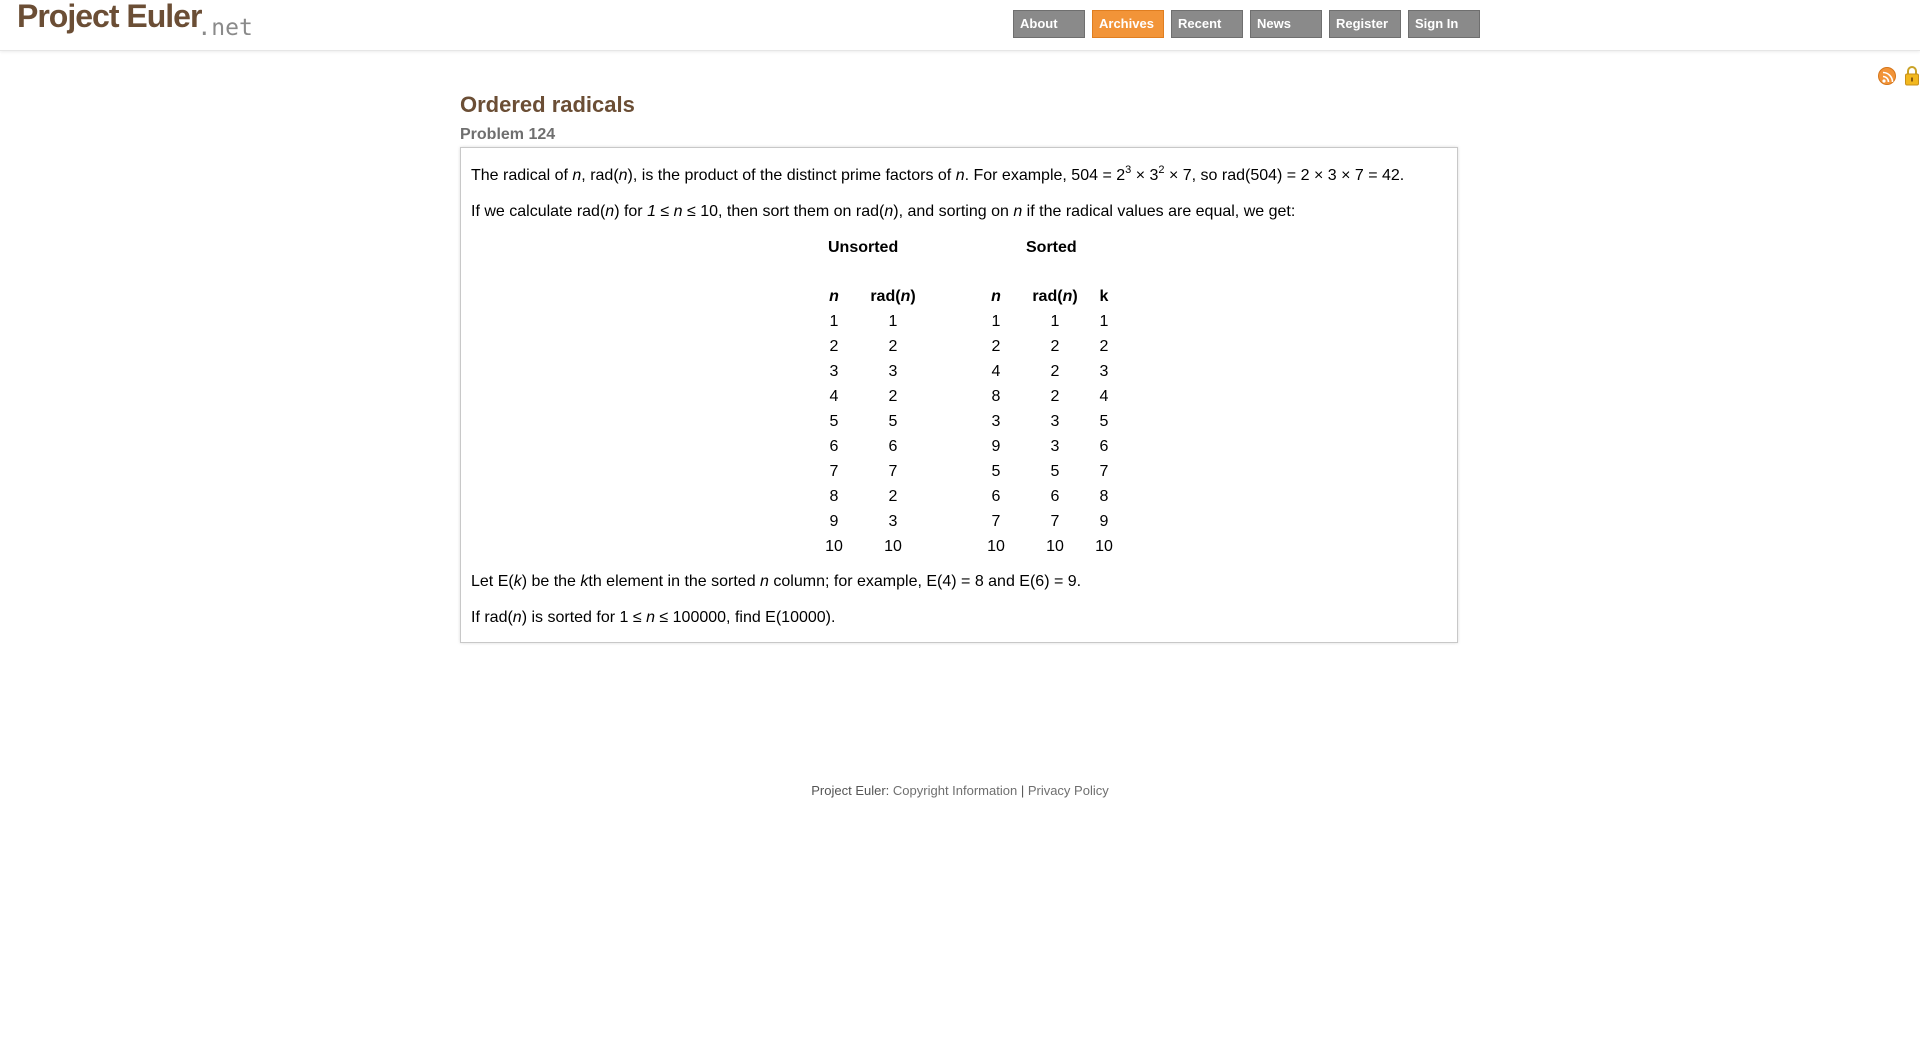 The width and height of the screenshot is (1920, 1054). Describe the element at coordinates (834, 371) in the screenshot. I see `unsorted-n-cell: 3` at that location.